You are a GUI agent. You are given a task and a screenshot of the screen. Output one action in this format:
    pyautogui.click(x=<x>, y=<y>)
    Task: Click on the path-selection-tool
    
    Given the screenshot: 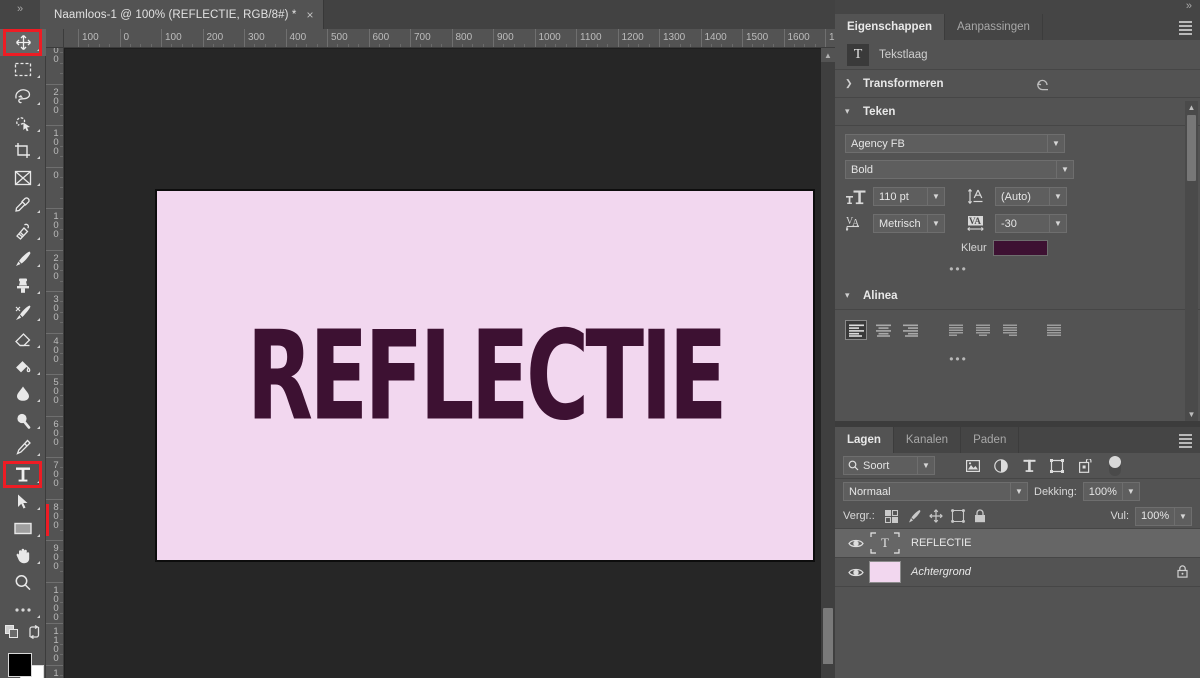 What is the action you would take?
    pyautogui.click(x=23, y=501)
    